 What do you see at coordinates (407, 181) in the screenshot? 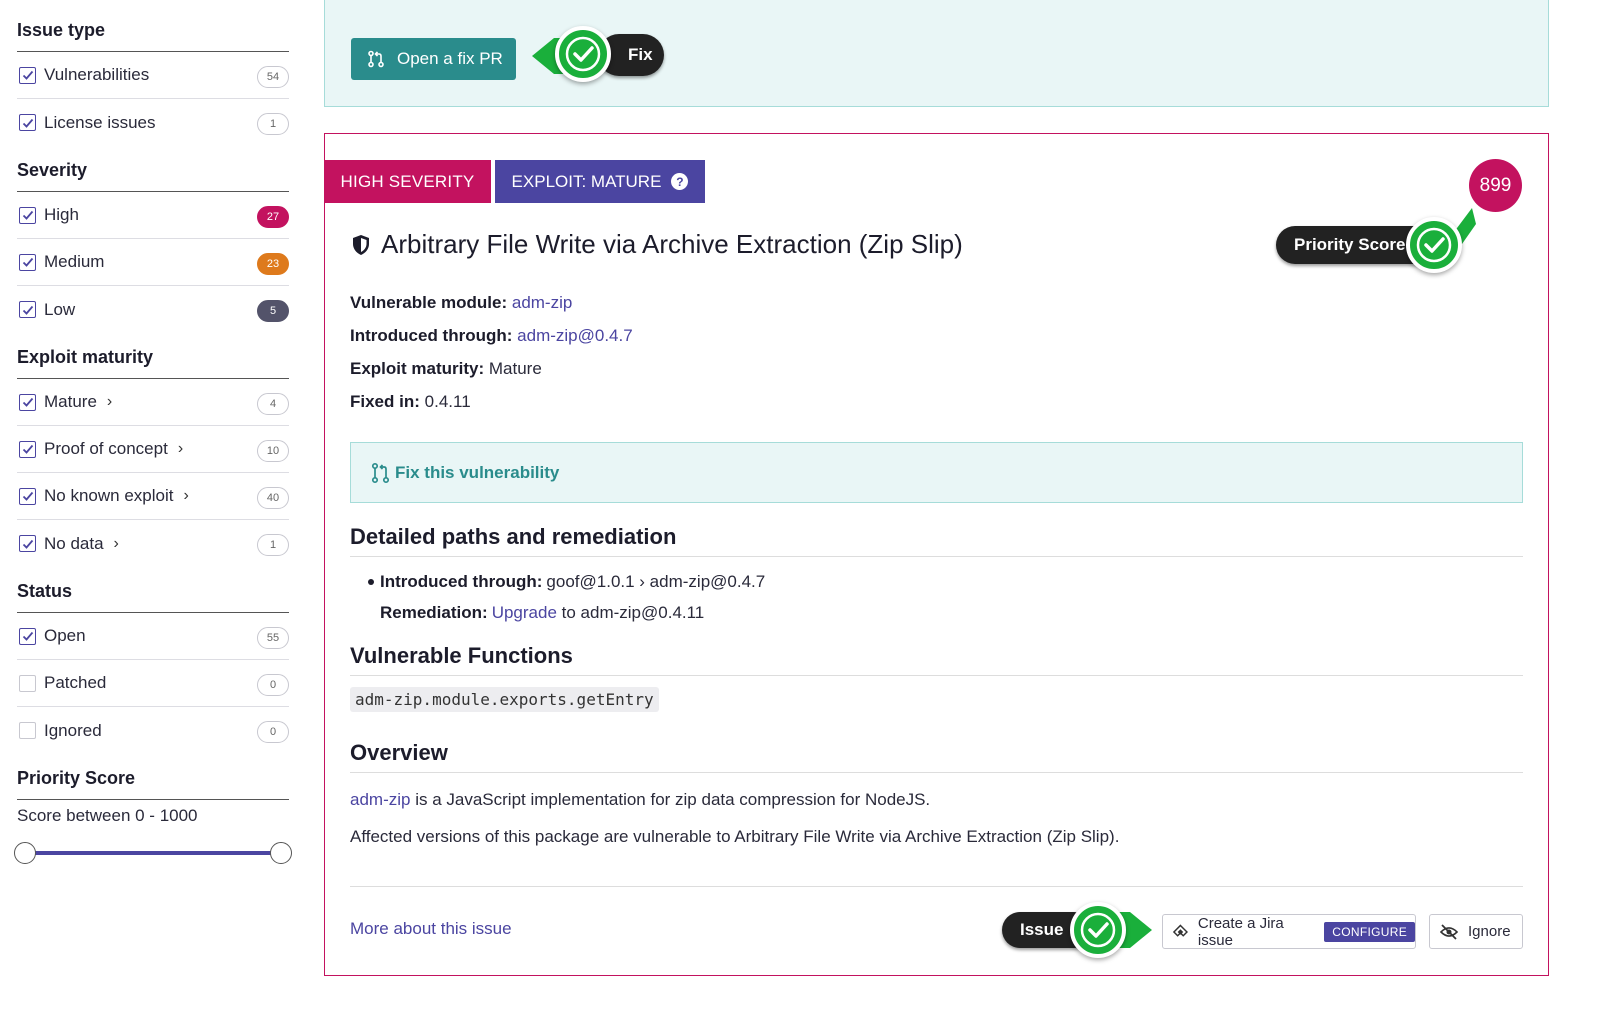
I see `severity-badge: HIGH SEVERITY` at bounding box center [407, 181].